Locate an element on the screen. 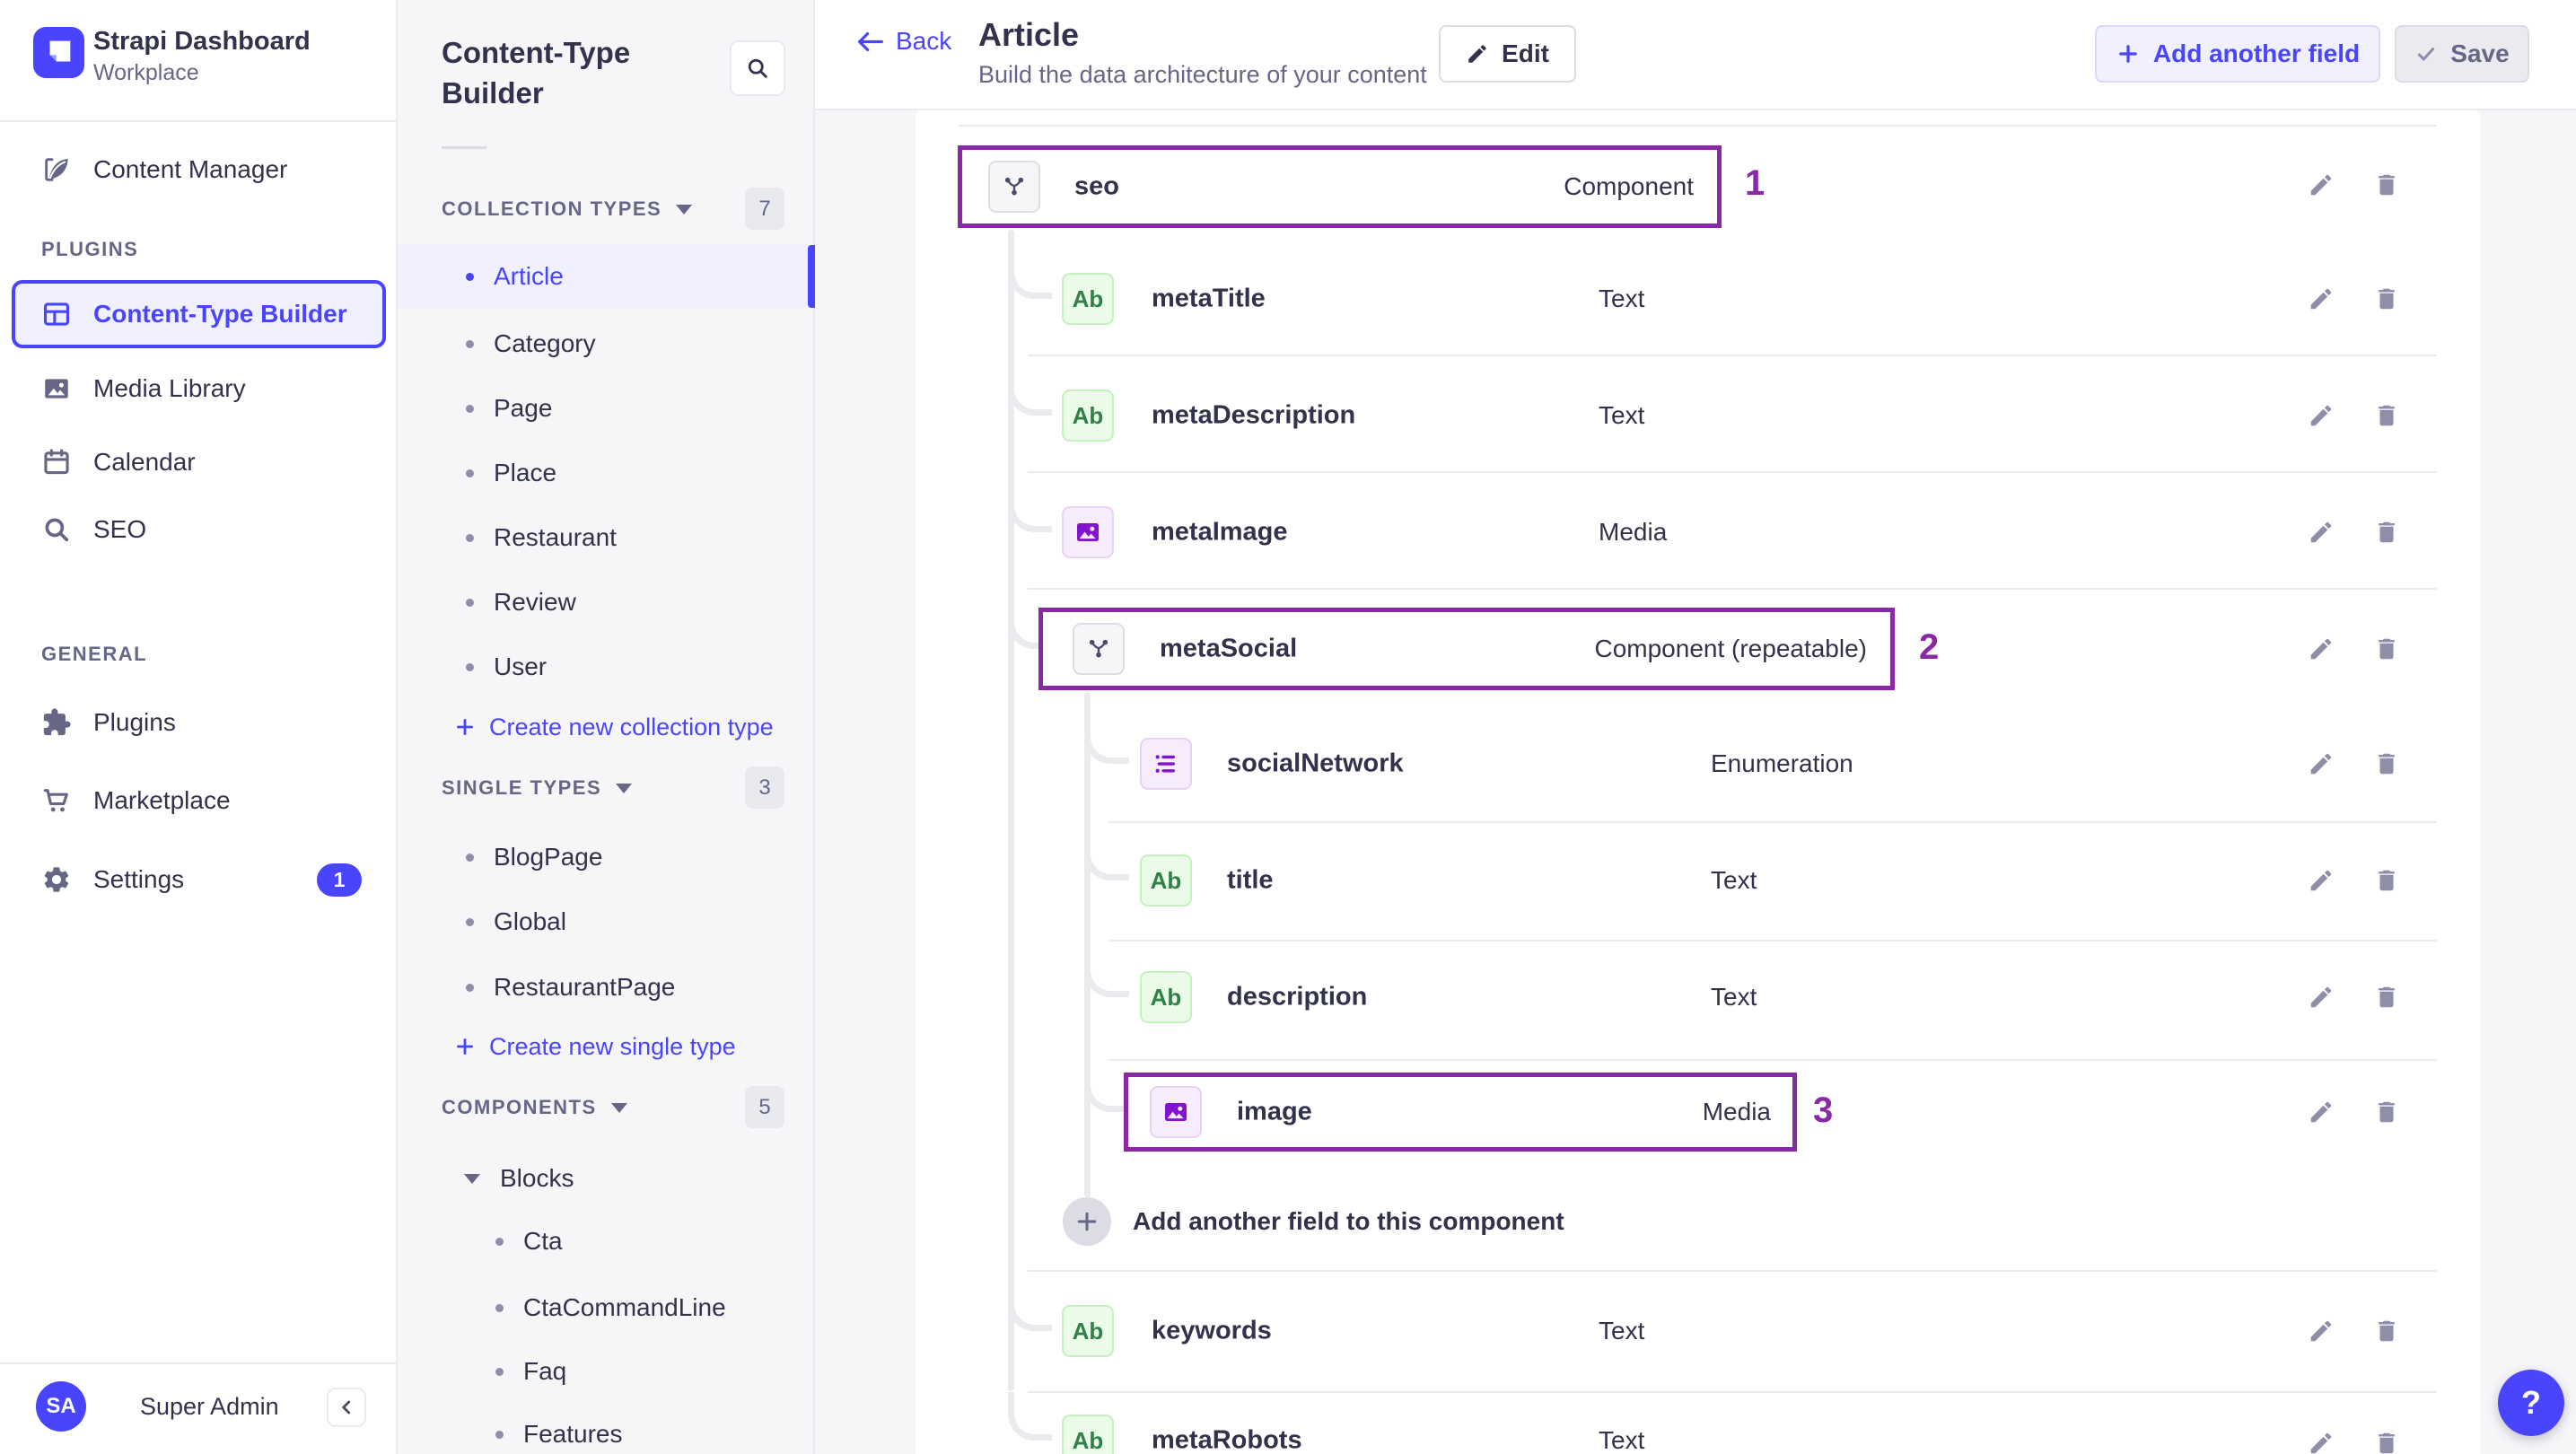 This screenshot has height=1454, width=2576. app-title: Strapi Dashboard is located at coordinates (202, 41).